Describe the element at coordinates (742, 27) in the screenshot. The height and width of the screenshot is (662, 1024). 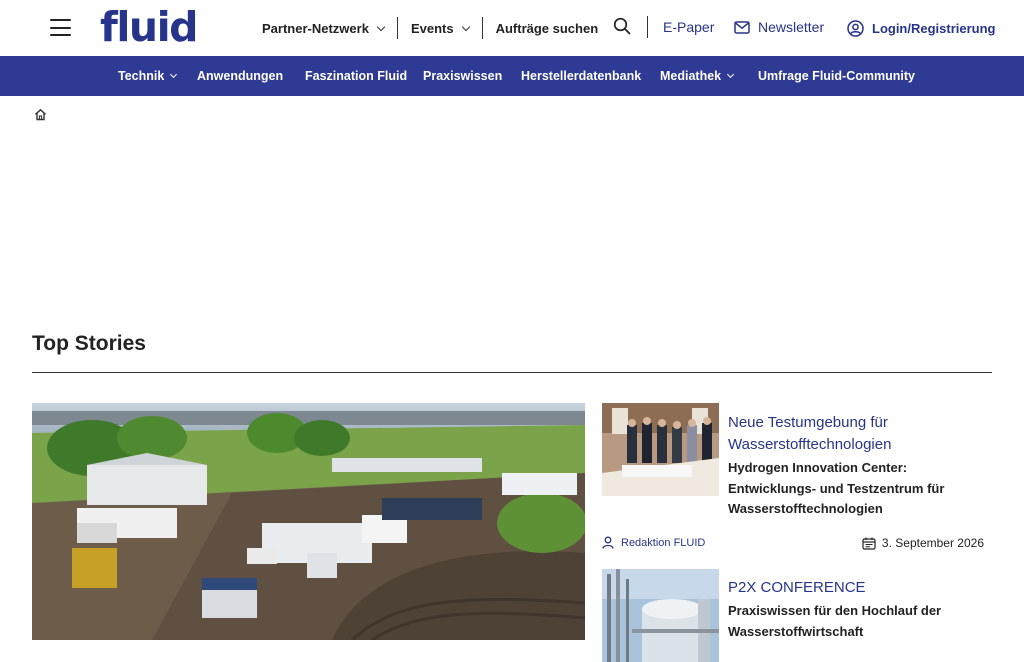
I see `envelope-icon` at that location.